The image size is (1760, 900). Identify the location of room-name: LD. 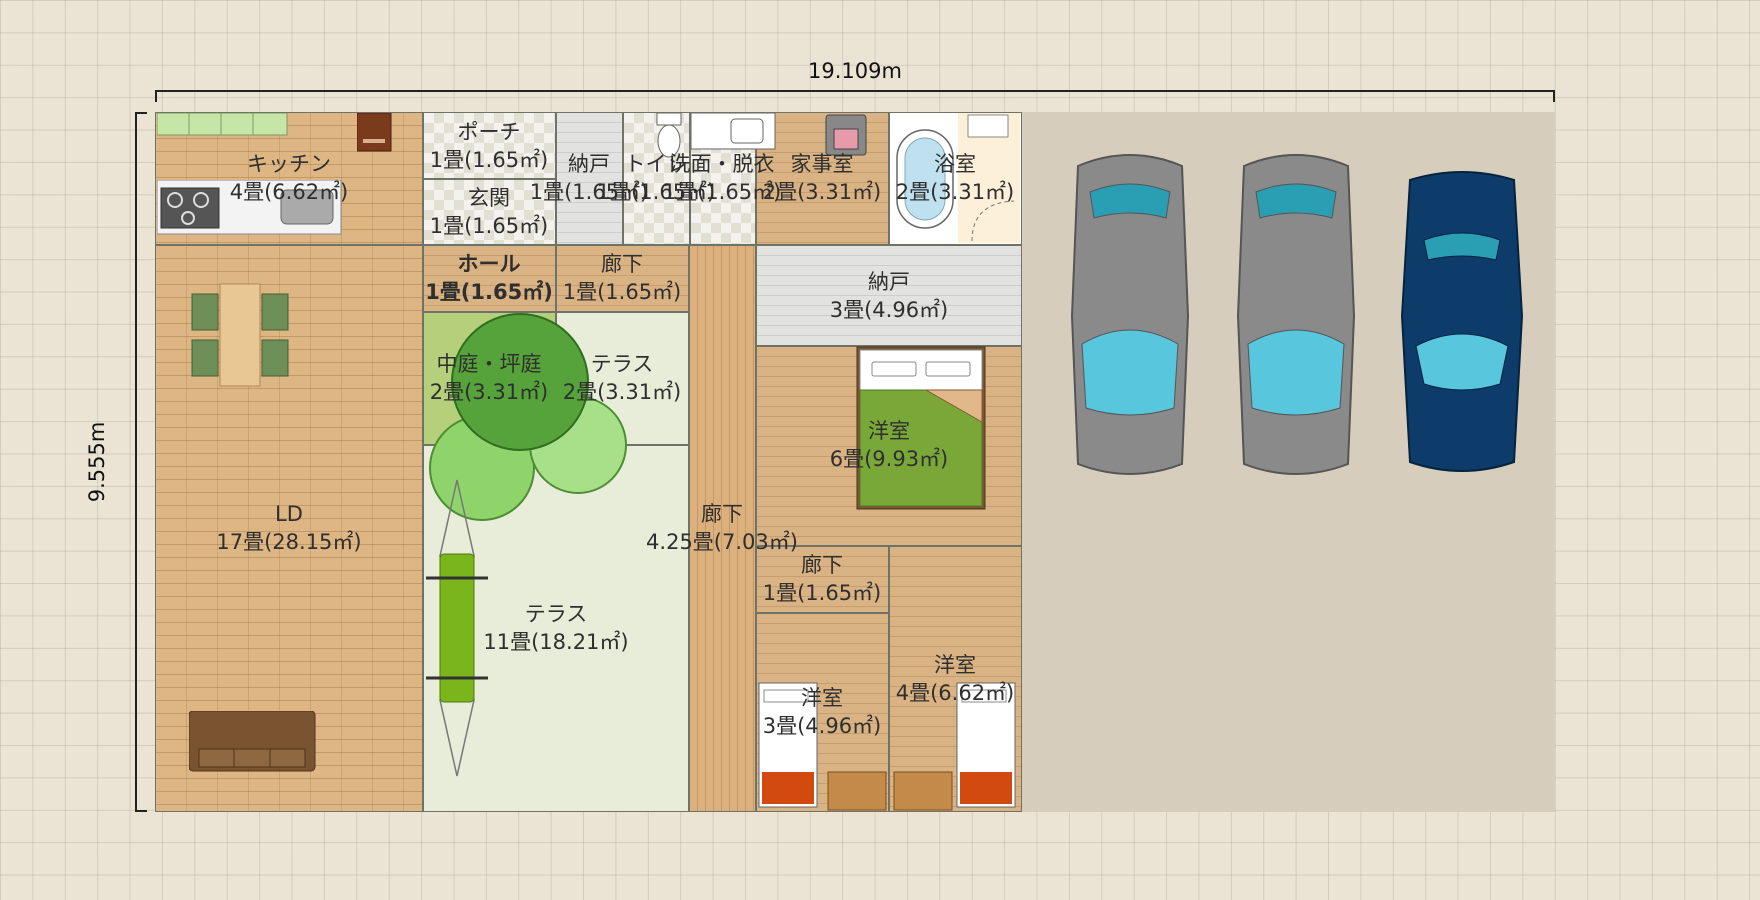
(289, 514).